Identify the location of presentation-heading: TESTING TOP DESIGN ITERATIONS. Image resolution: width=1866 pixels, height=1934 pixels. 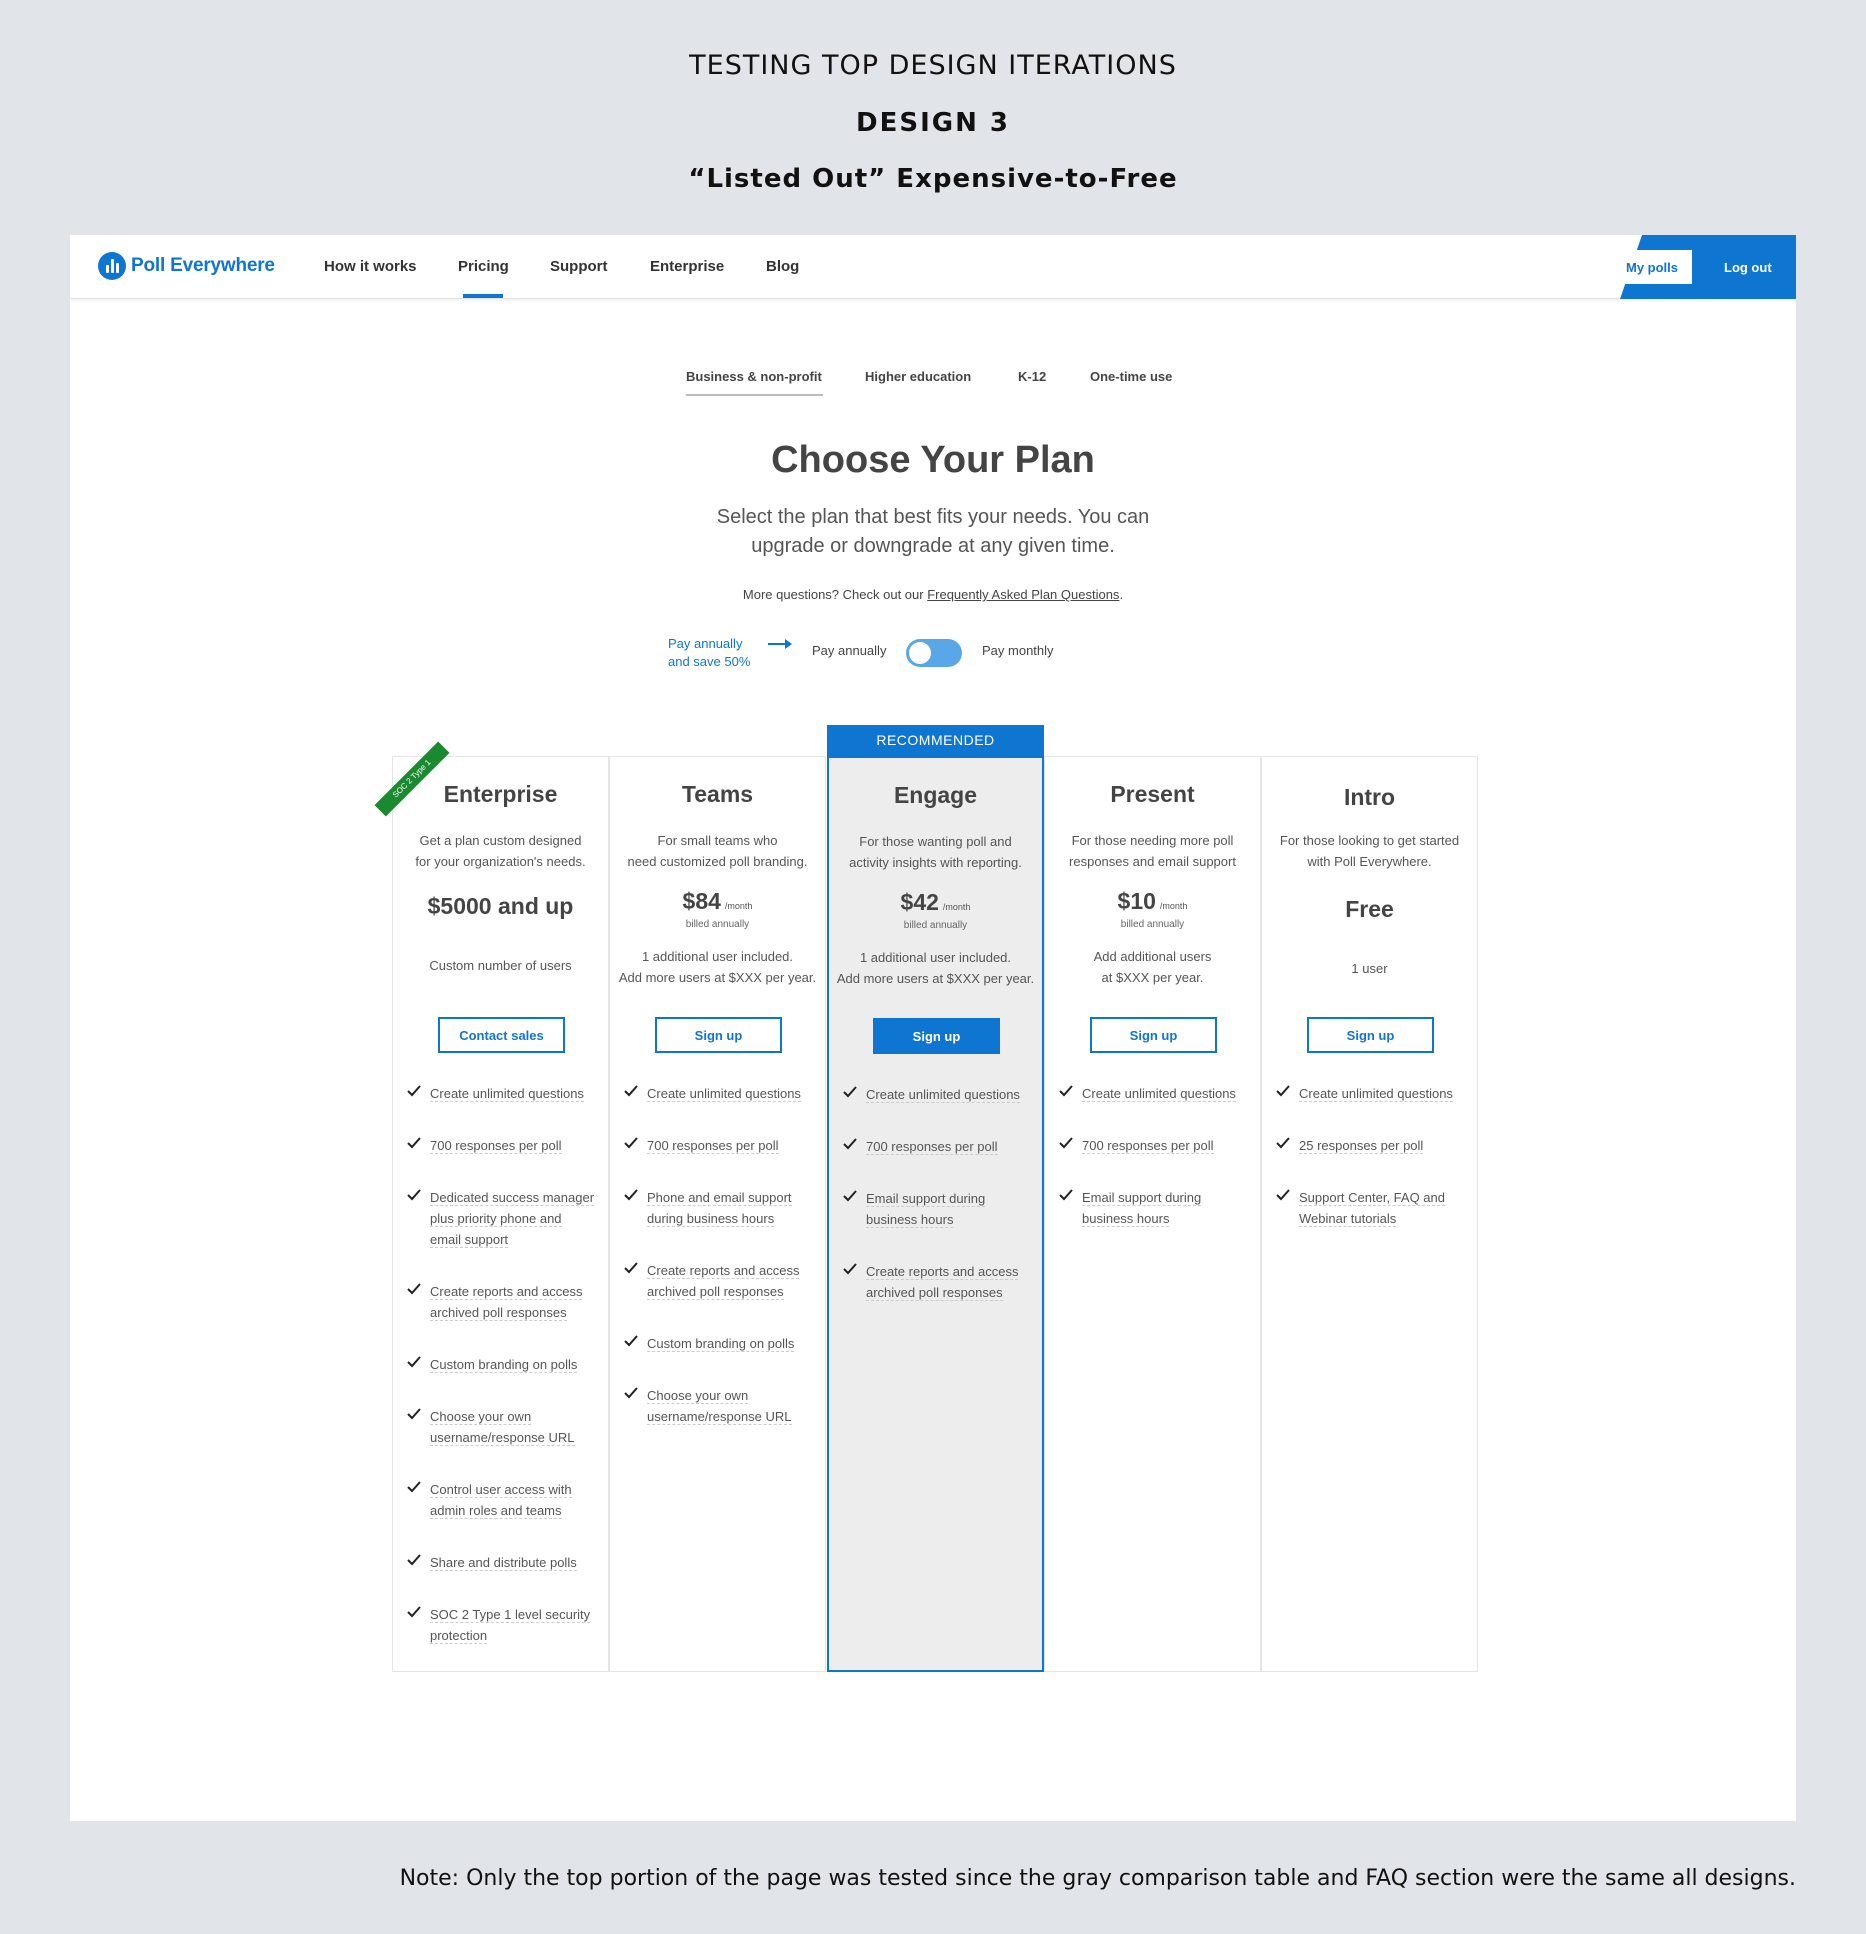
(933, 65).